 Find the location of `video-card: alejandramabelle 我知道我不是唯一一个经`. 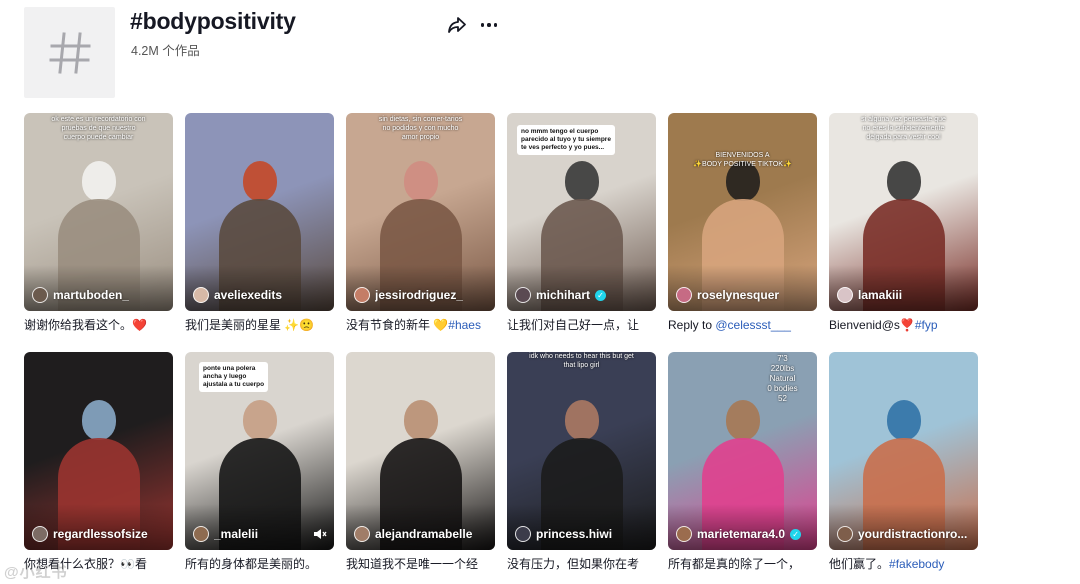

video-card: alejandramabelle 我知道我不是唯一一个经 is located at coordinates (420, 462).